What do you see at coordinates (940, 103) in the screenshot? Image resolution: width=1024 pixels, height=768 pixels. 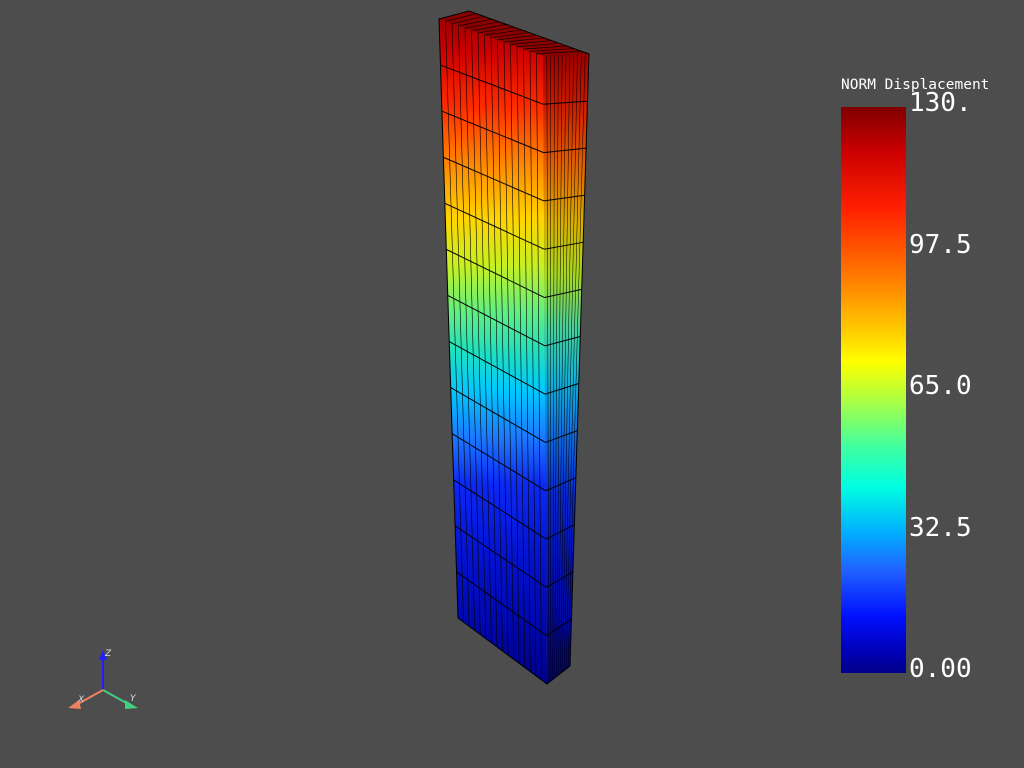 I see `scalar-bar-label-max: 130.` at bounding box center [940, 103].